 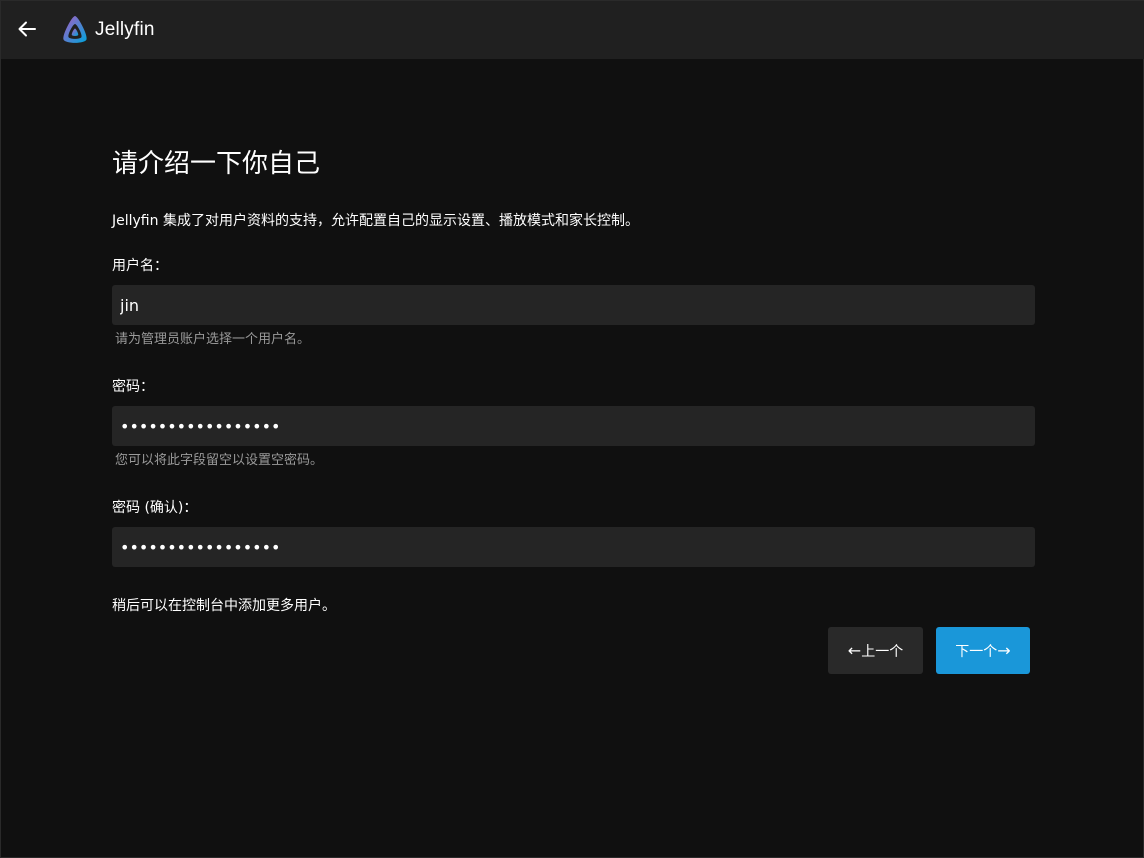 I want to click on username-input, so click(x=573, y=305).